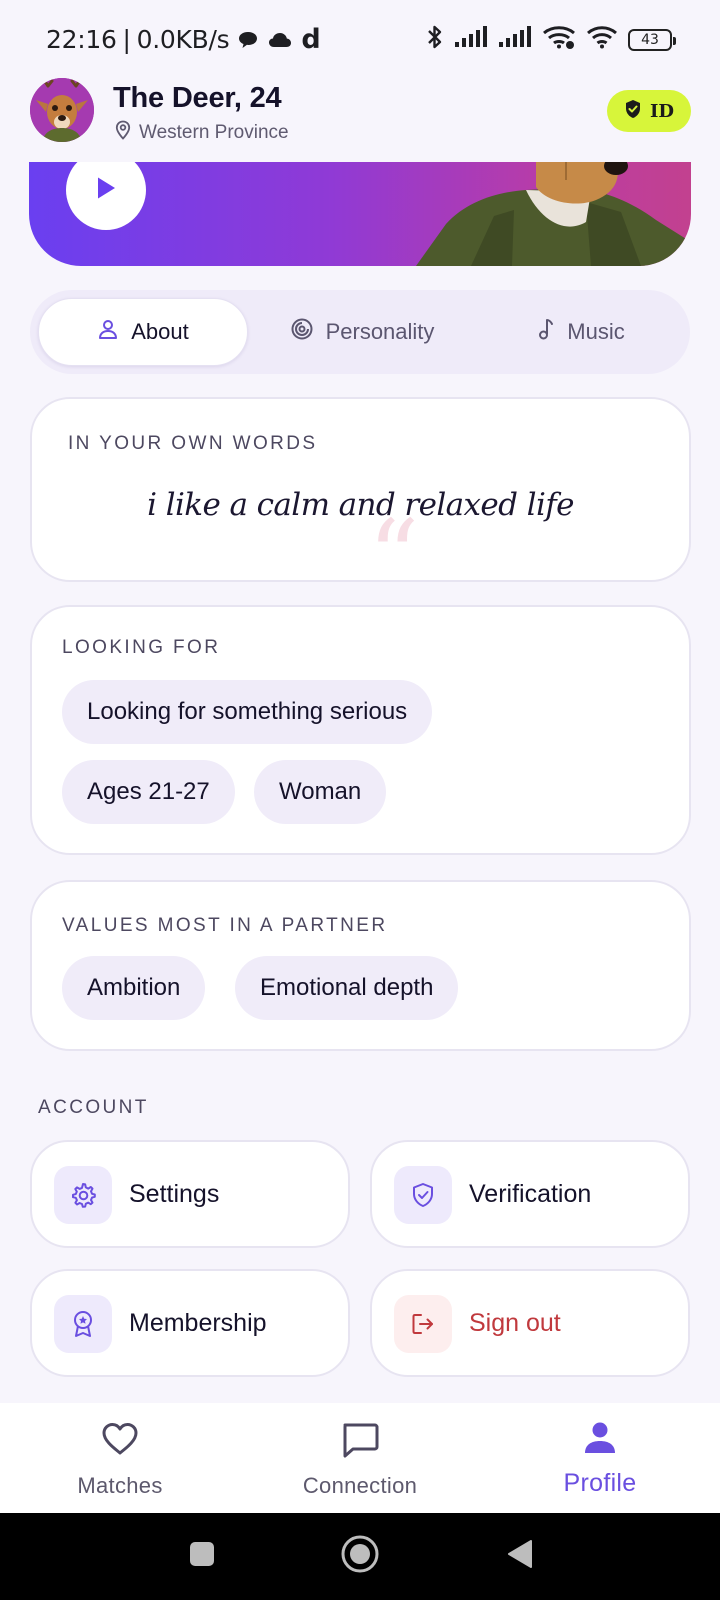 Image resolution: width=720 pixels, height=1600 pixels. Describe the element at coordinates (106, 190) in the screenshot. I see `play-icon` at that location.